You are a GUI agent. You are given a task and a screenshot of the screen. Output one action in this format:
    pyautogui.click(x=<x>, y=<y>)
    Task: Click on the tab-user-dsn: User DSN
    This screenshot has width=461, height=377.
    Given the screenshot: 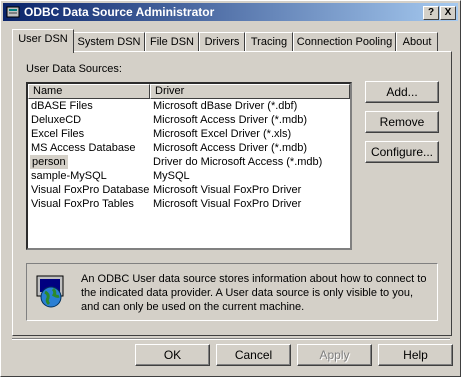 What is the action you would take?
    pyautogui.click(x=43, y=41)
    